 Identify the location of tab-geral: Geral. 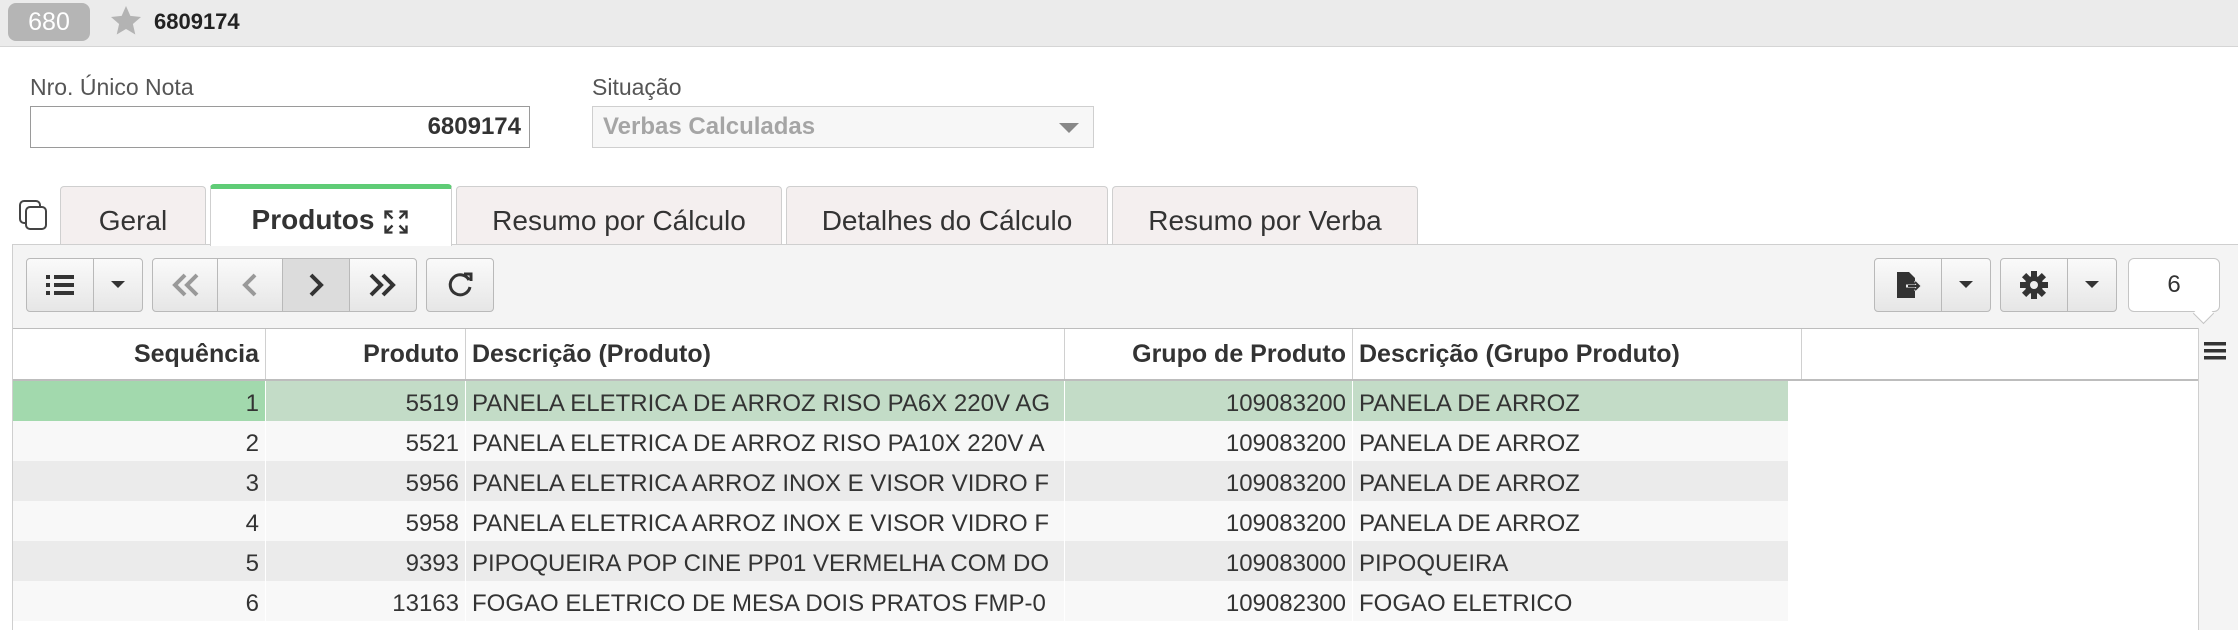
(133, 215).